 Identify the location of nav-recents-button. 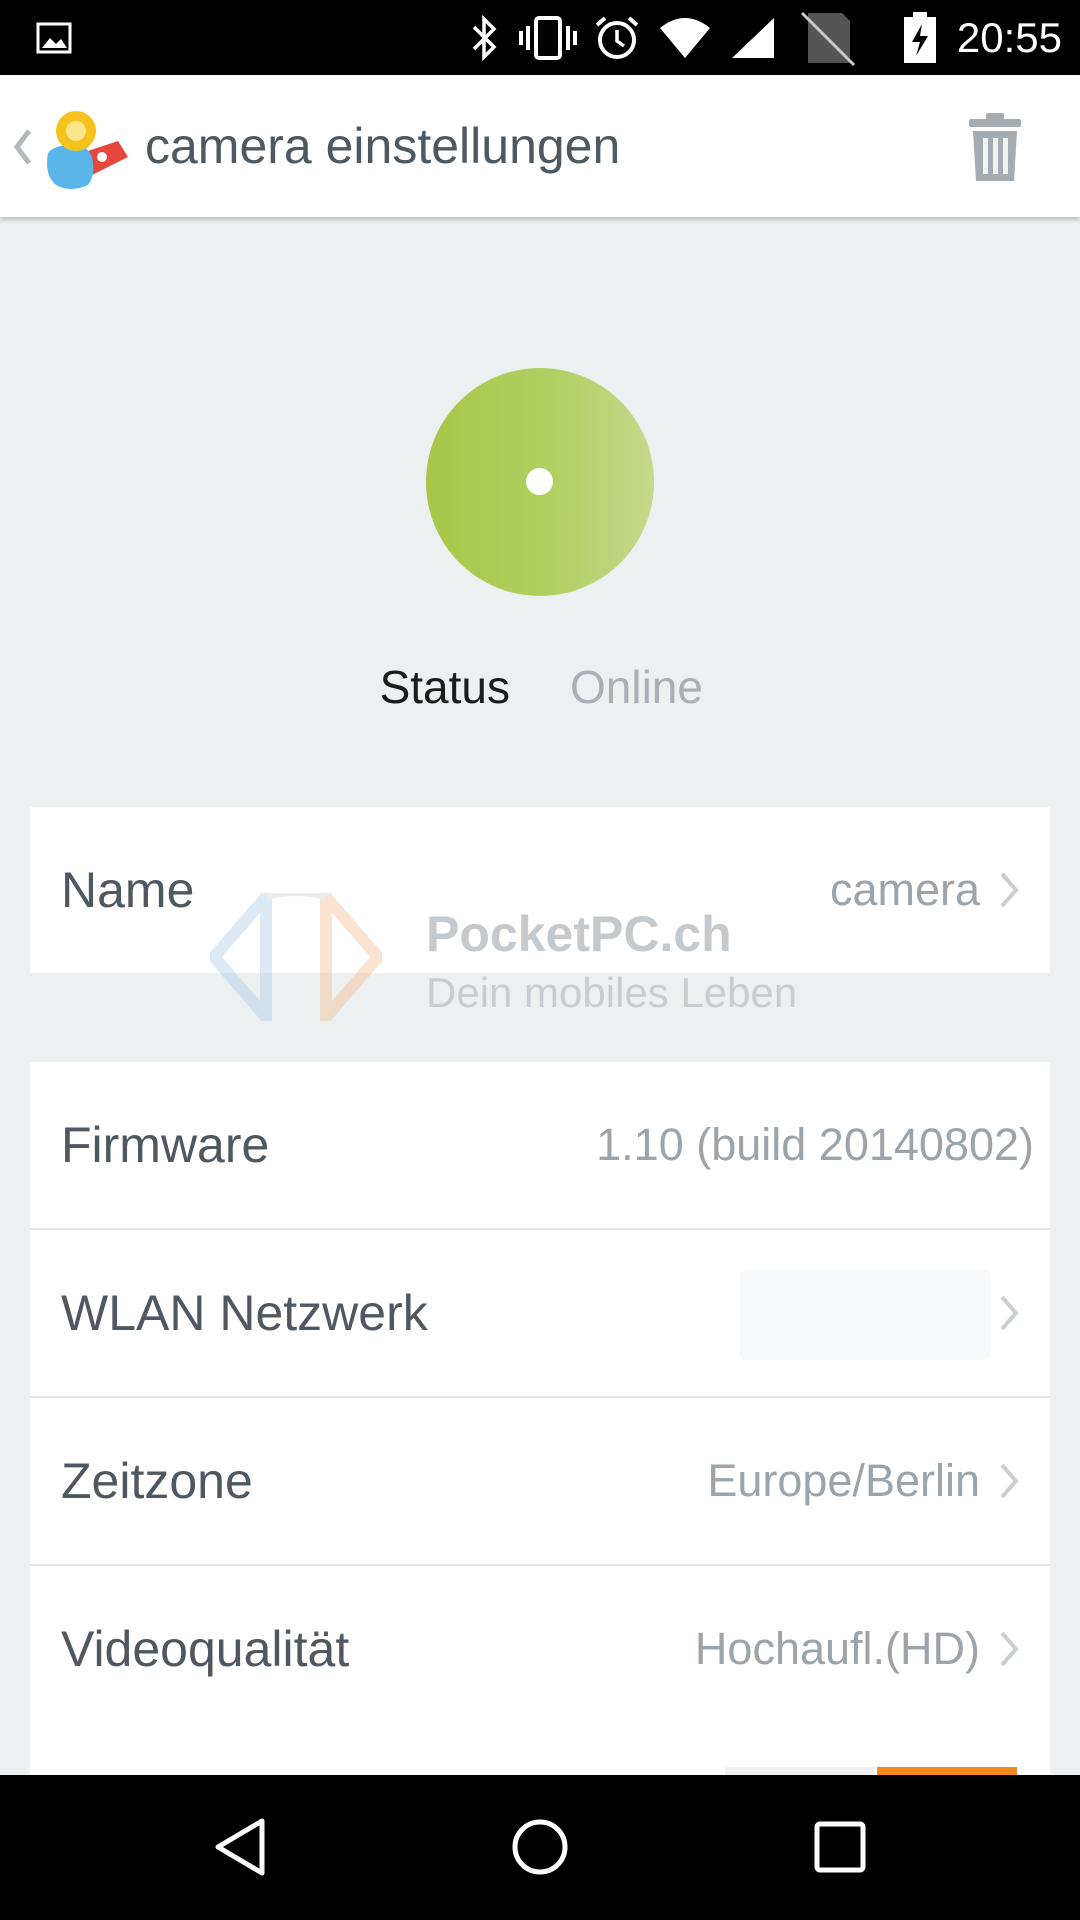
(840, 1847).